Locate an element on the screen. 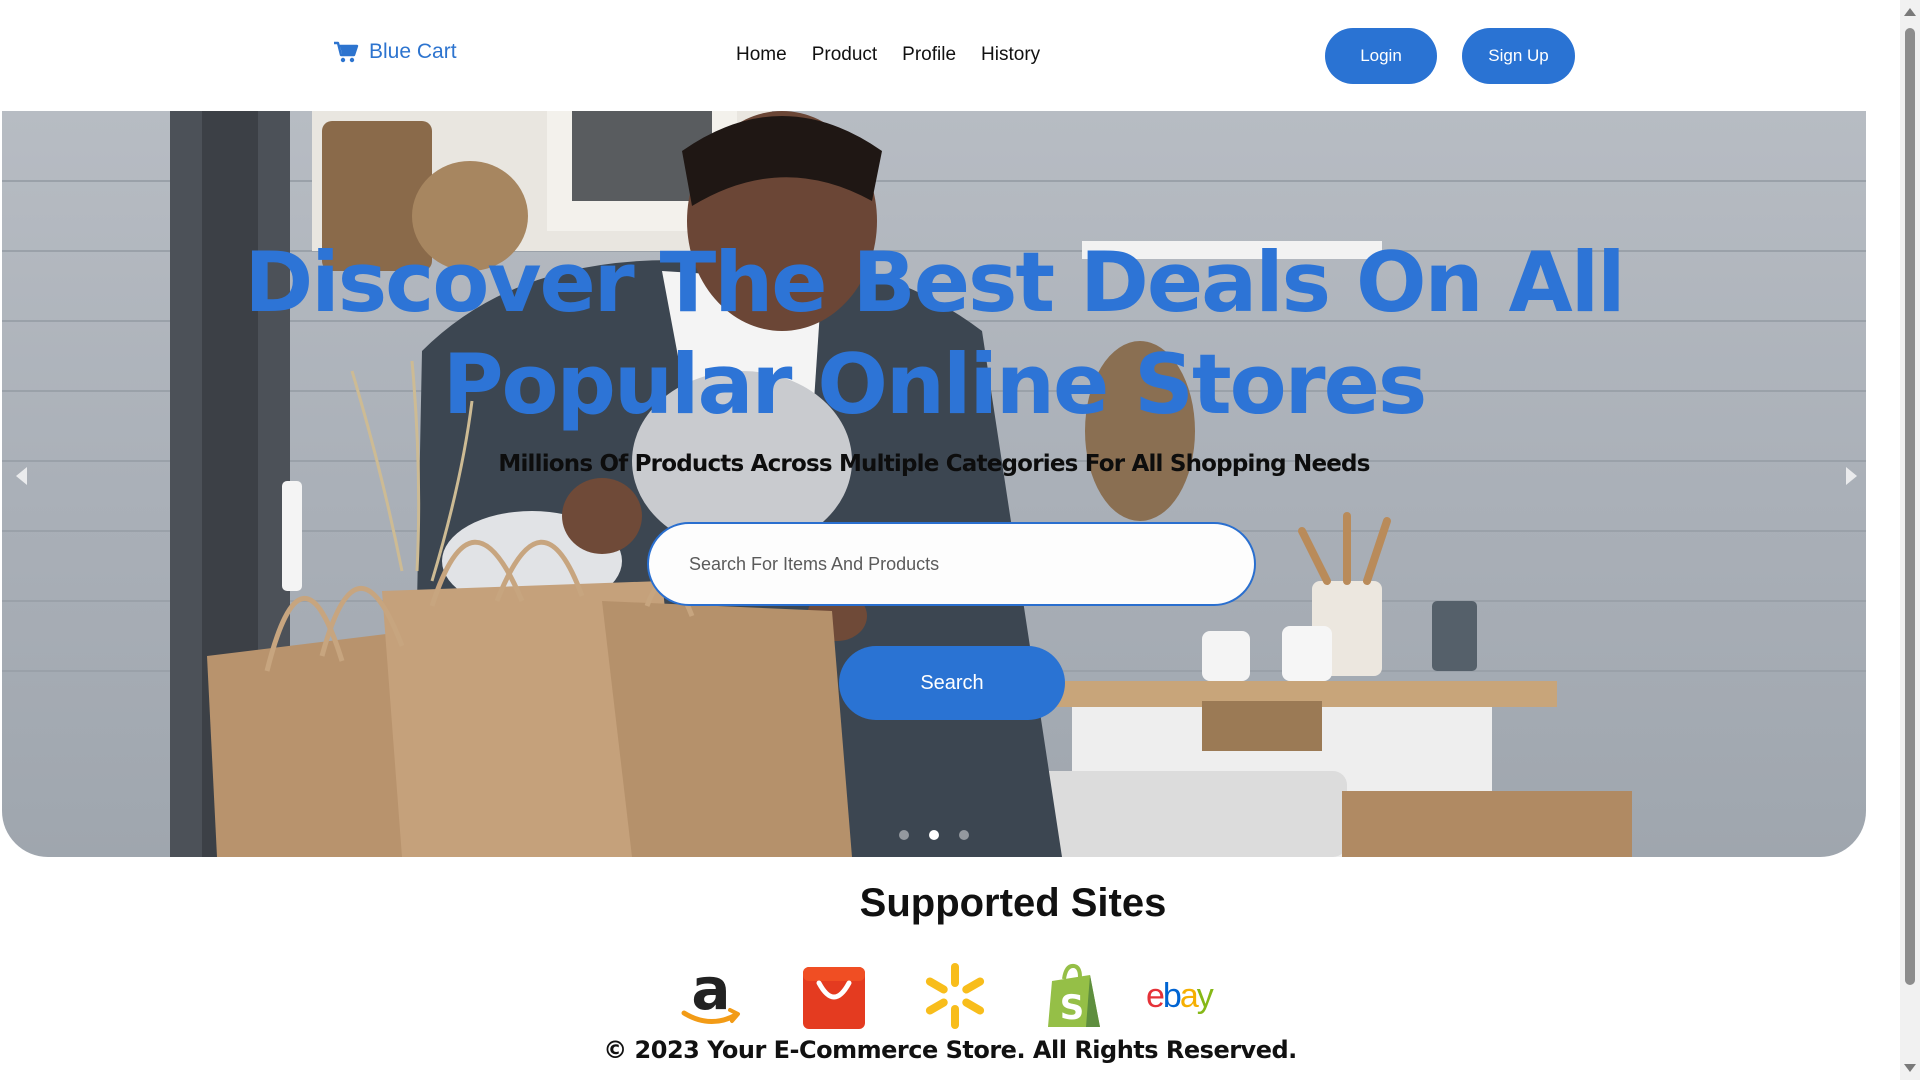  hero-title-line-2: Popular Online Stores is located at coordinates (935, 384).